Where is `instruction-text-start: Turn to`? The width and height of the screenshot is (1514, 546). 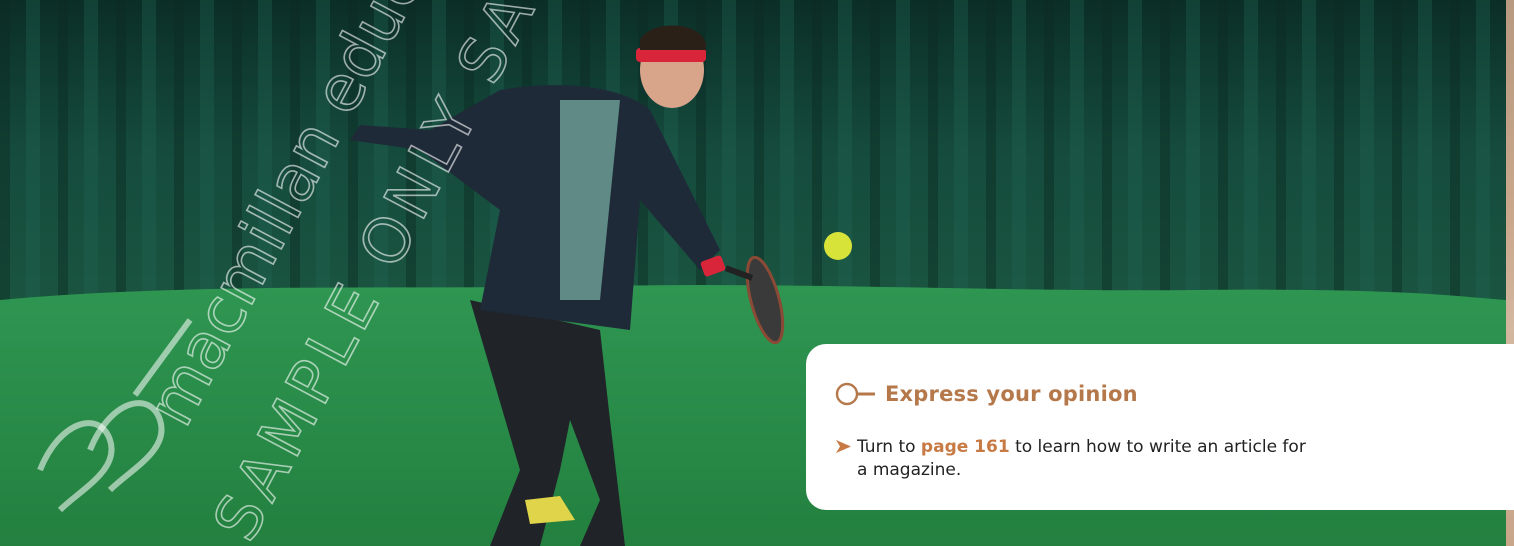
instruction-text-start: Turn to is located at coordinates (889, 447).